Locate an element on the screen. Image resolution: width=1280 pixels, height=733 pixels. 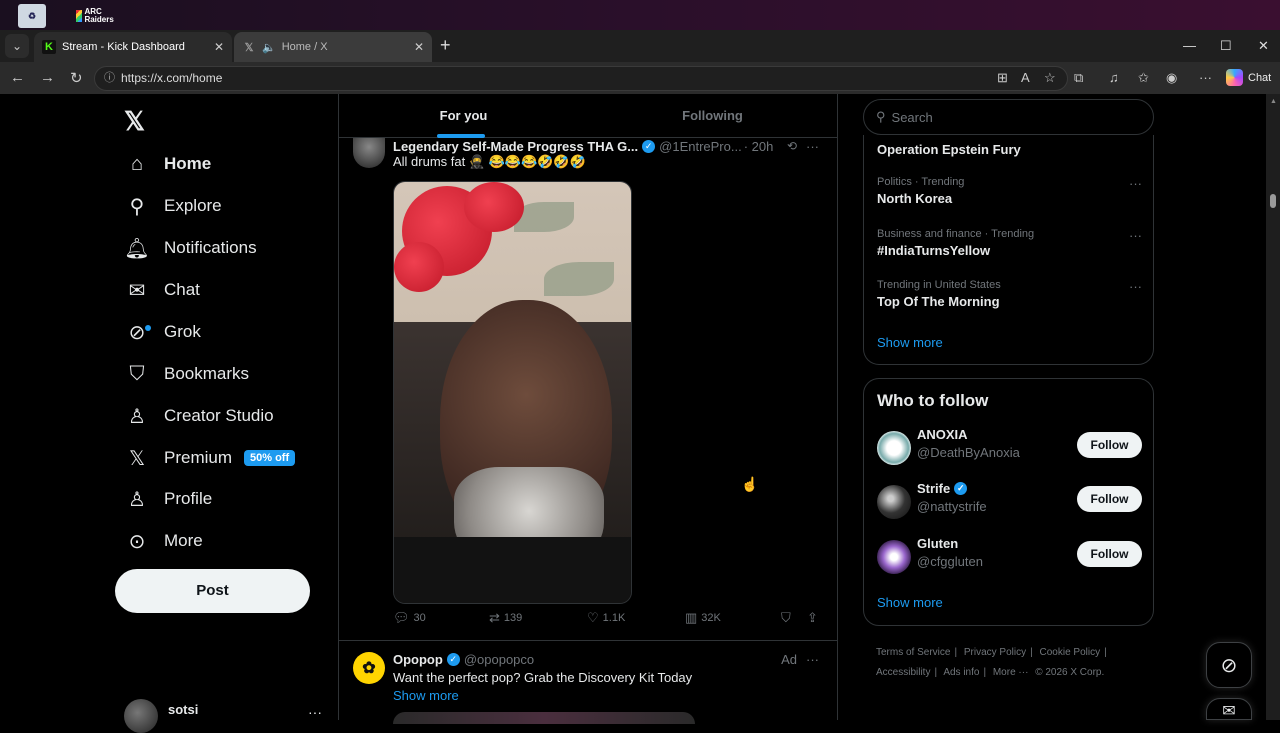
footer-link-ads-info: Ads info is located at coordinates (961, 672).